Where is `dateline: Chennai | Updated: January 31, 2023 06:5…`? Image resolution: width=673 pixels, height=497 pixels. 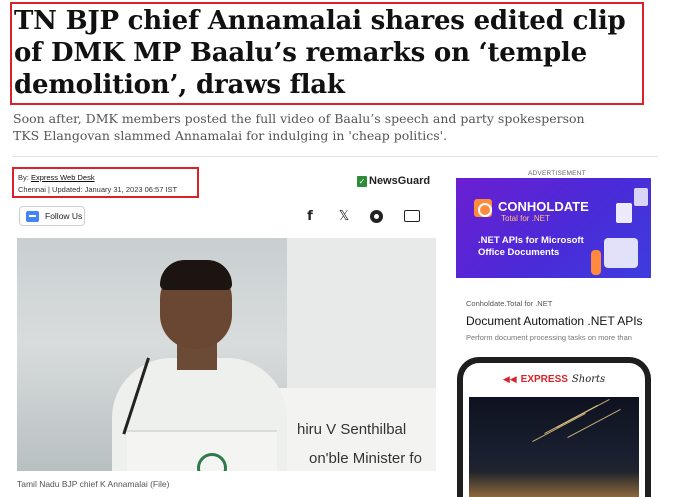
dateline: Chennai | Updated: January 31, 2023 06:5… is located at coordinates (98, 189).